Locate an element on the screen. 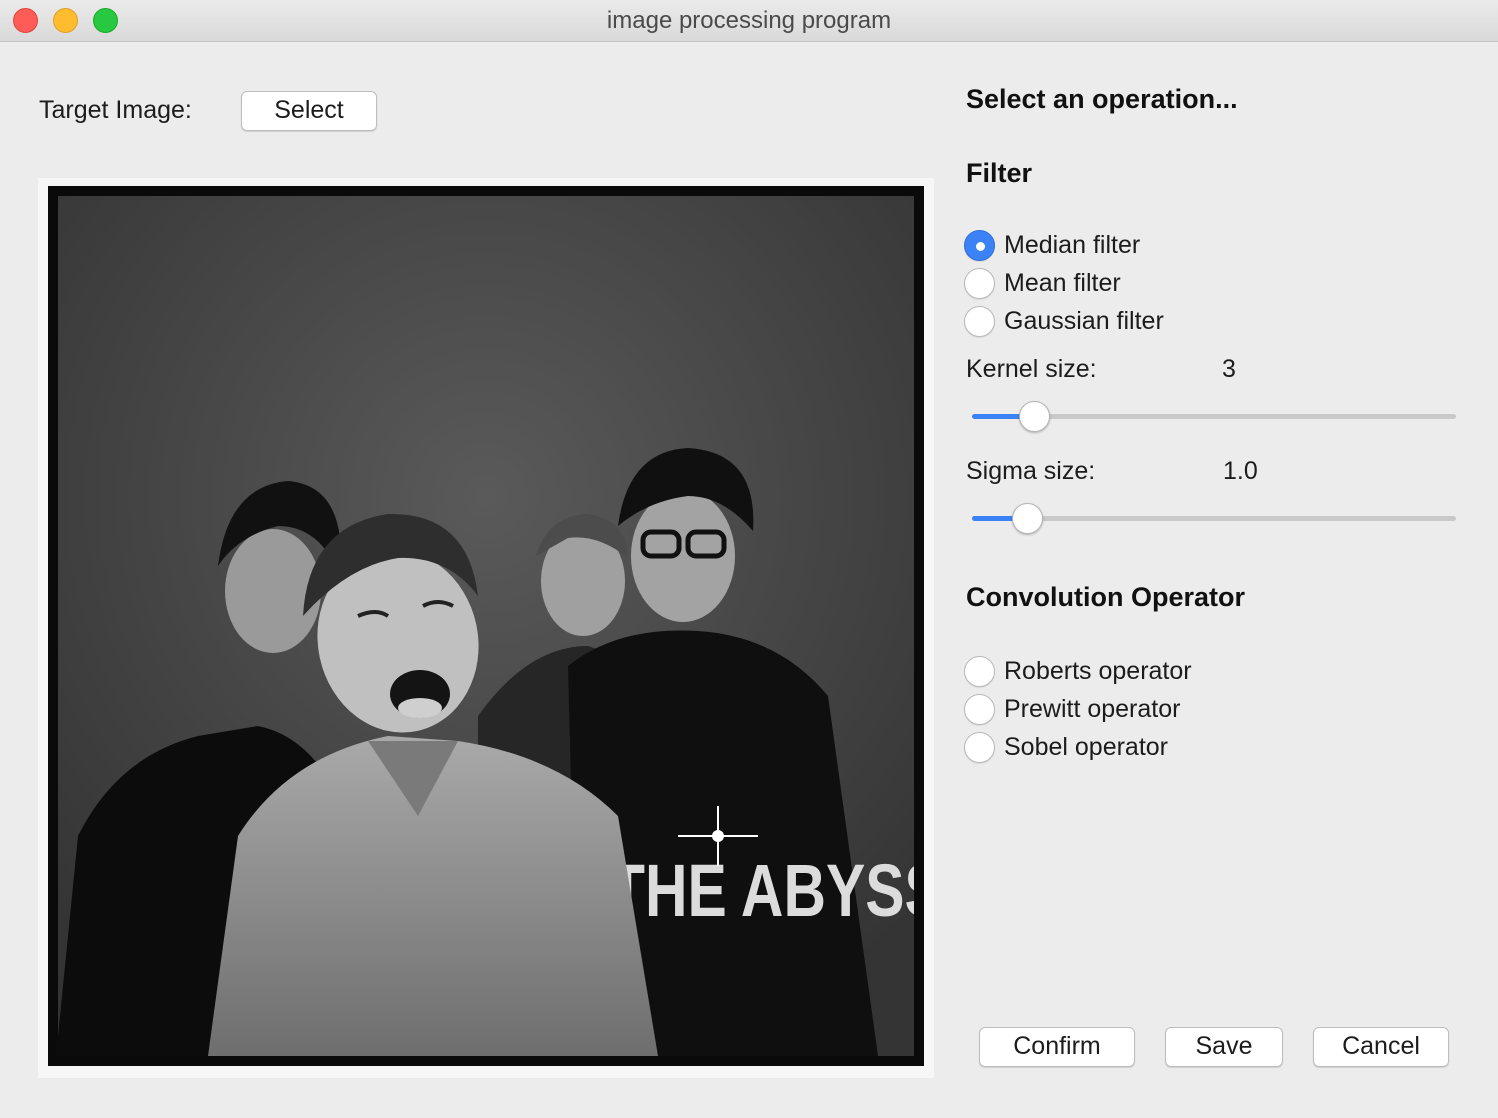 The width and height of the screenshot is (1498, 1118). sobel-operator-label: Sobel operator is located at coordinates (1086, 746).